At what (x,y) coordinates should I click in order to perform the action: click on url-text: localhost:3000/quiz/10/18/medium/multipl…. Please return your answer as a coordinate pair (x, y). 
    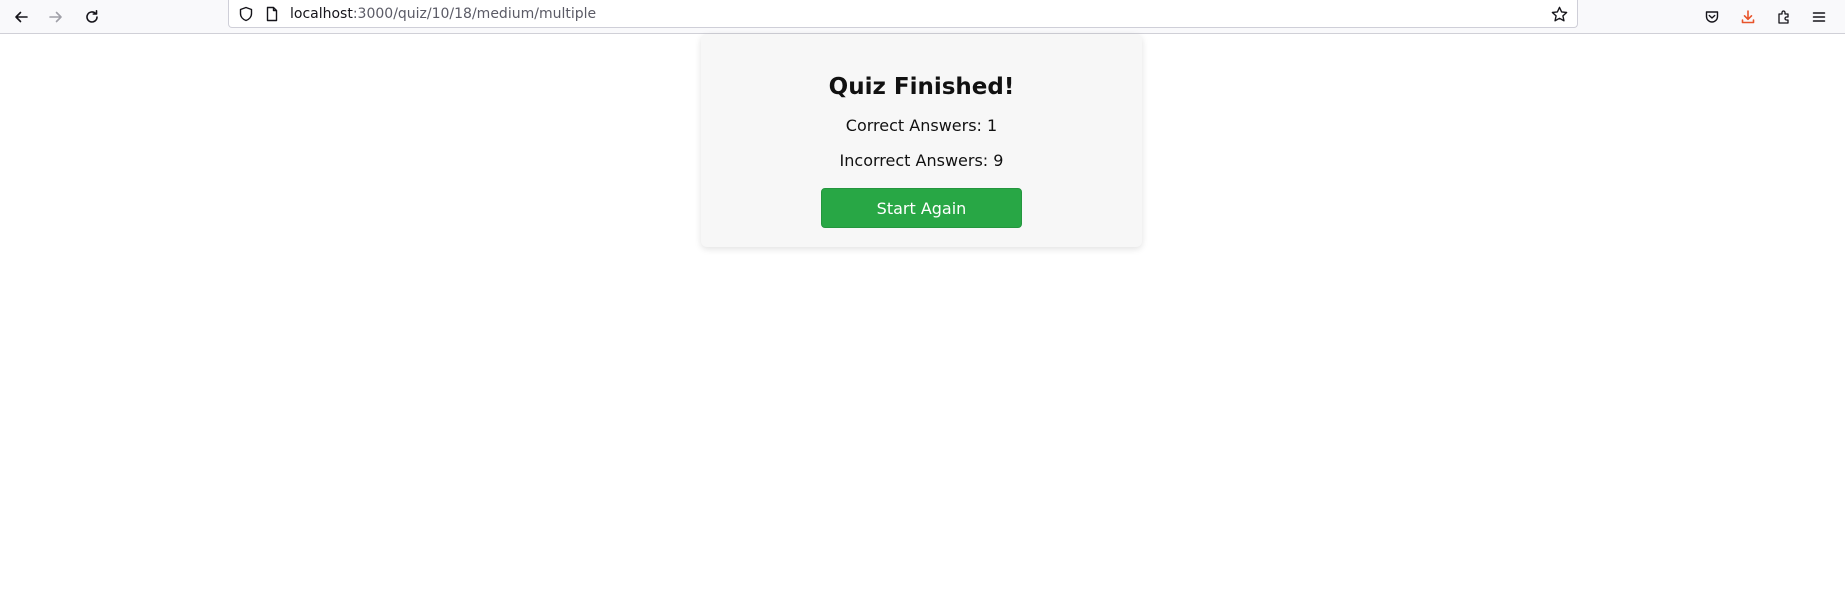
    Looking at the image, I should click on (443, 14).